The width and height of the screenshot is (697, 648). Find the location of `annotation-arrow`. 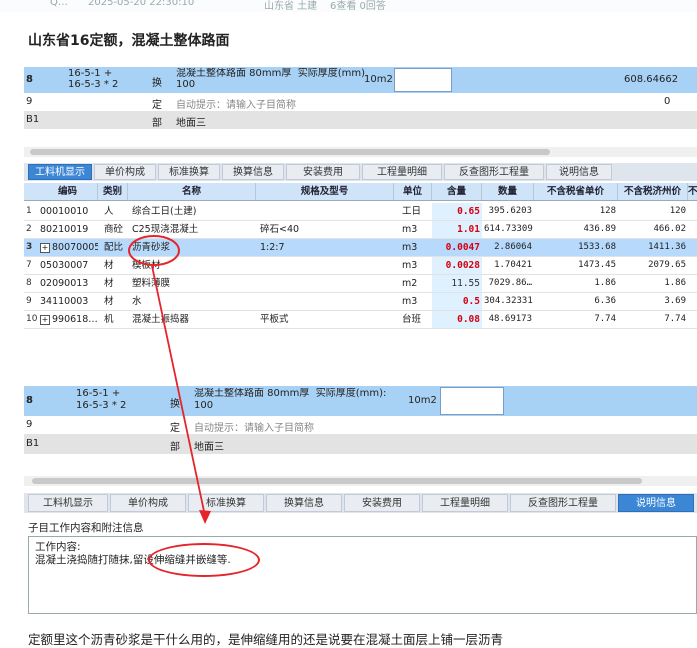

annotation-arrow is located at coordinates (181, 394).